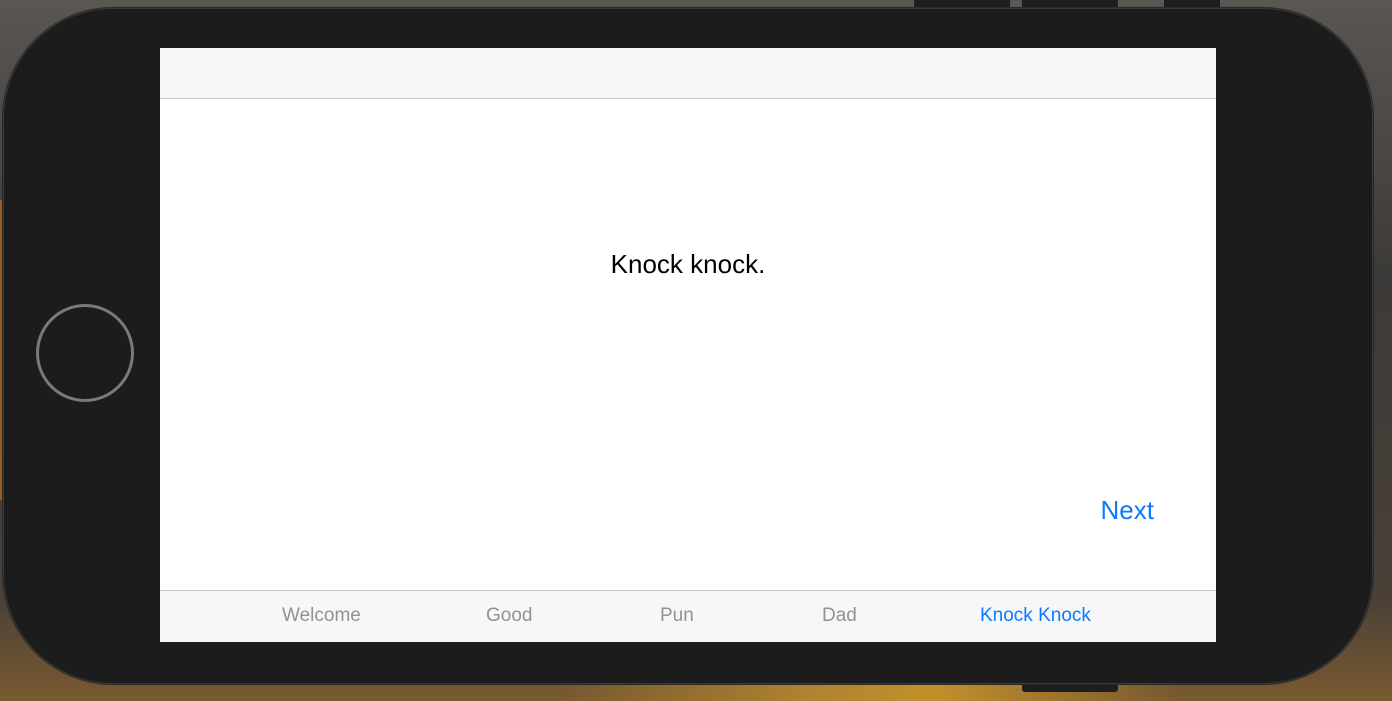 The width and height of the screenshot is (1392, 701). What do you see at coordinates (321, 616) in the screenshot?
I see `tab-welcome: Welcome` at bounding box center [321, 616].